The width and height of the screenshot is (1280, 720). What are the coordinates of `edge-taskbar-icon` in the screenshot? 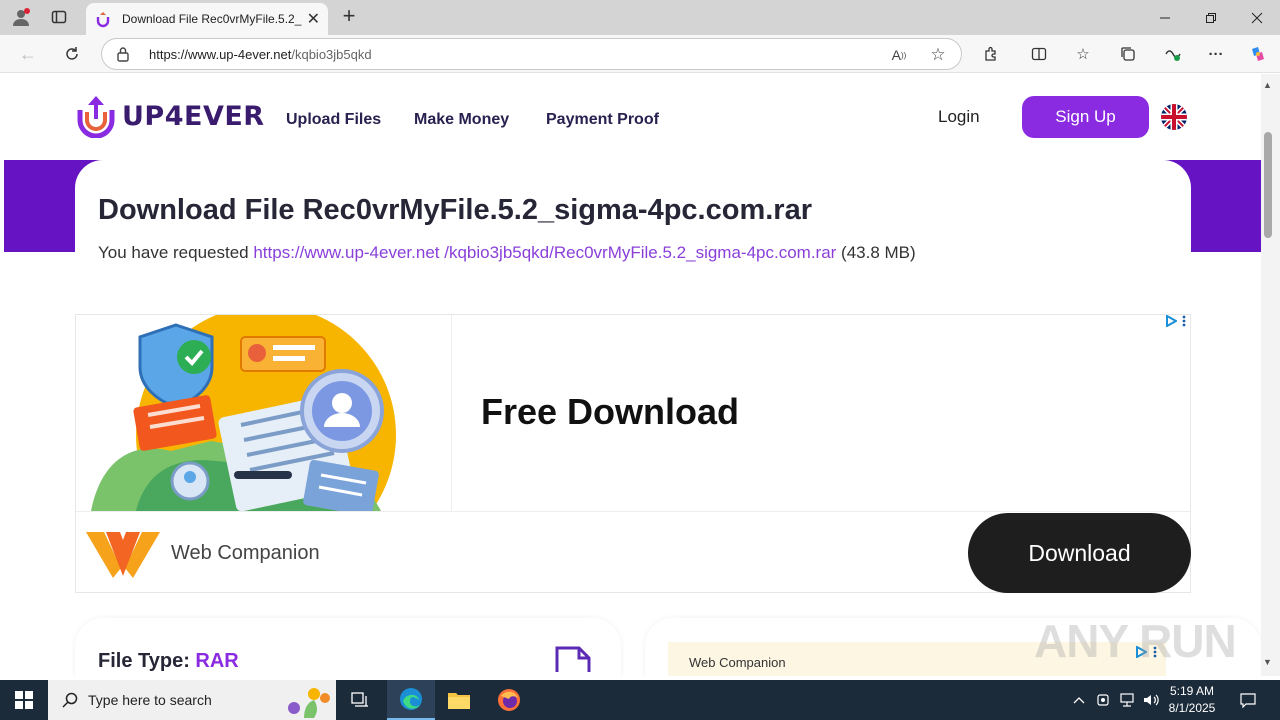 It's located at (411, 700).